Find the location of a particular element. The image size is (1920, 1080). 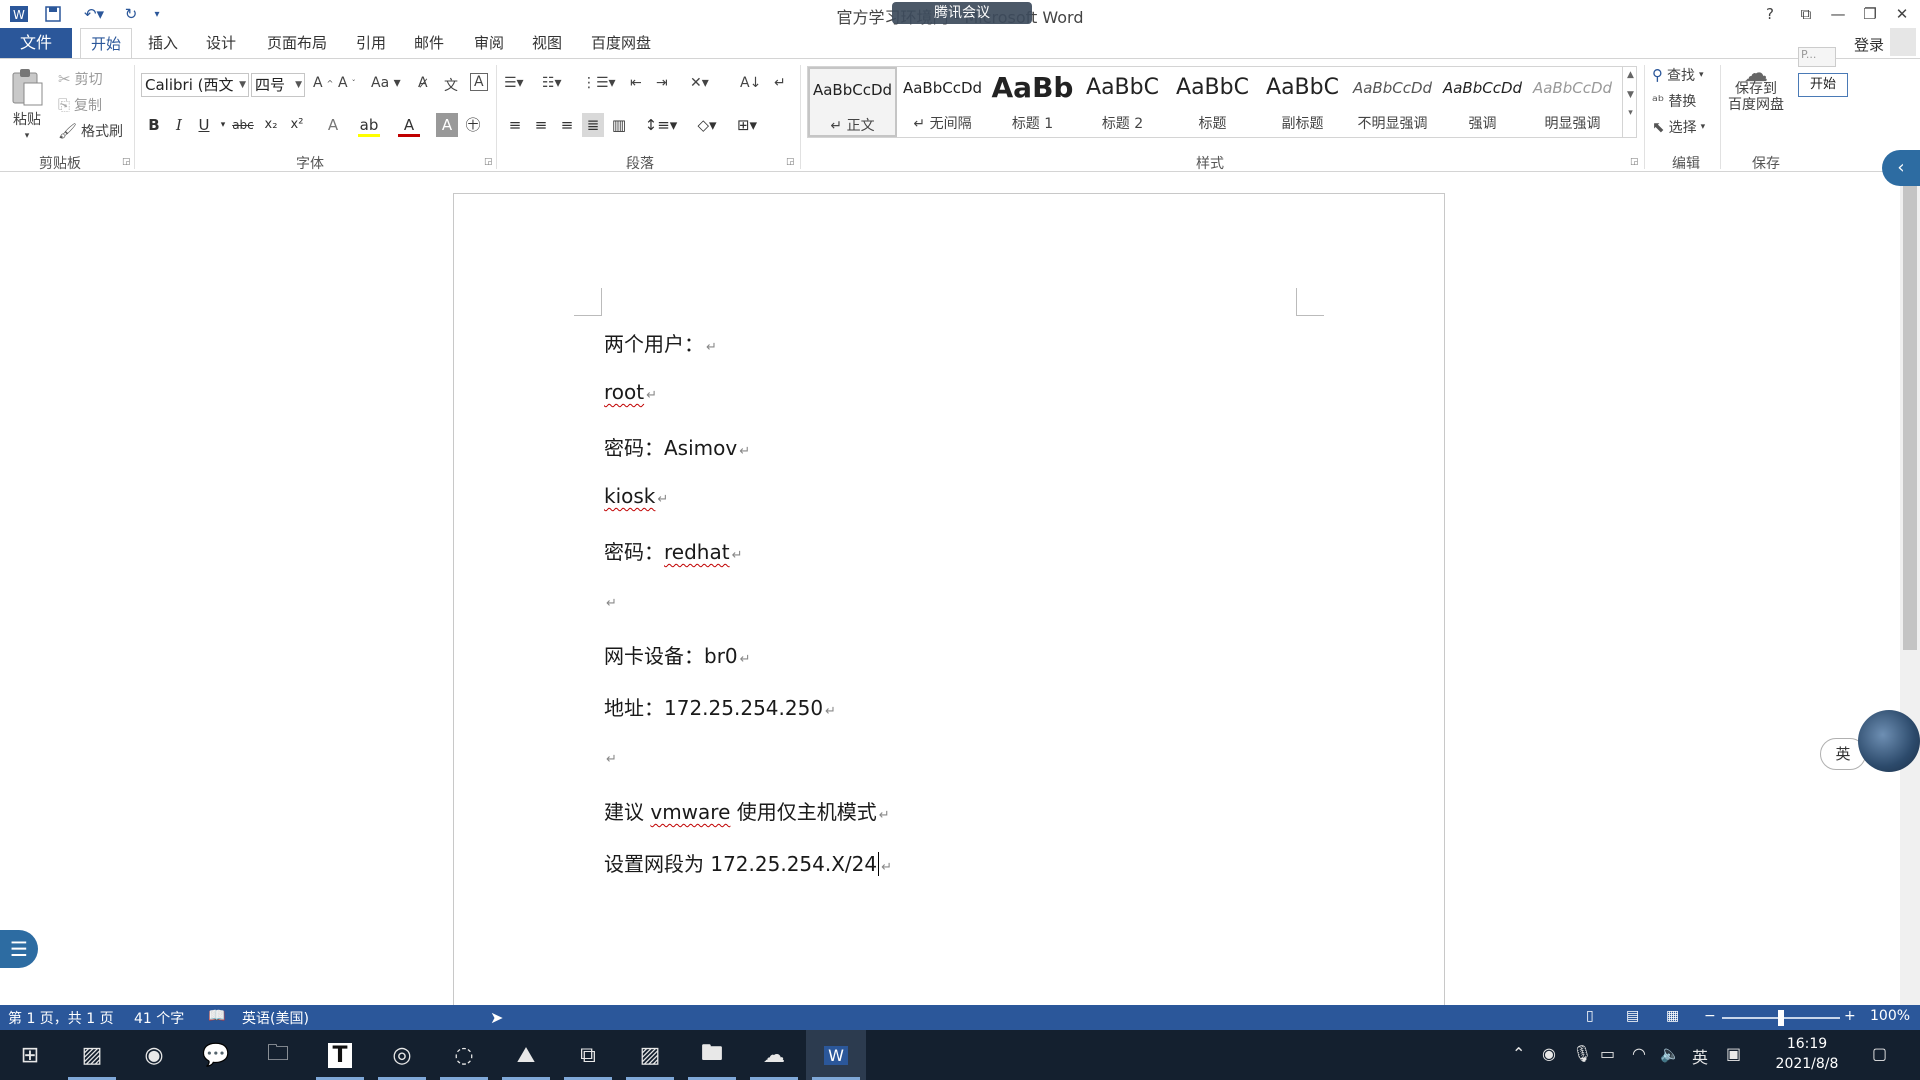

shrink-font-icon: Aˇ is located at coordinates (347, 83).